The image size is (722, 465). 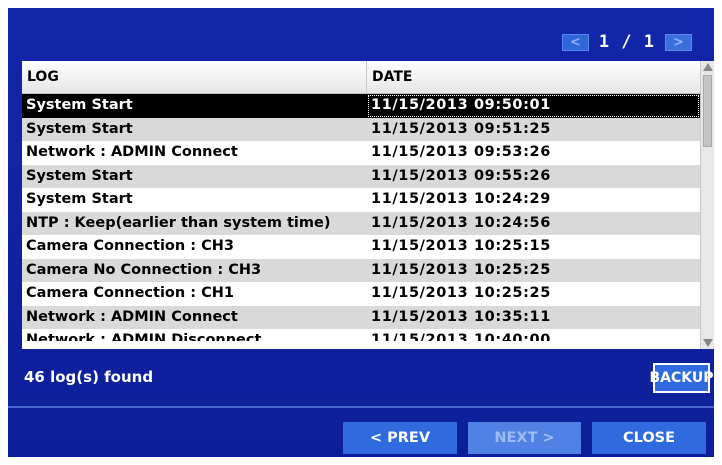 I want to click on date-cell: 11/15/2013 10:24:56, so click(x=461, y=222).